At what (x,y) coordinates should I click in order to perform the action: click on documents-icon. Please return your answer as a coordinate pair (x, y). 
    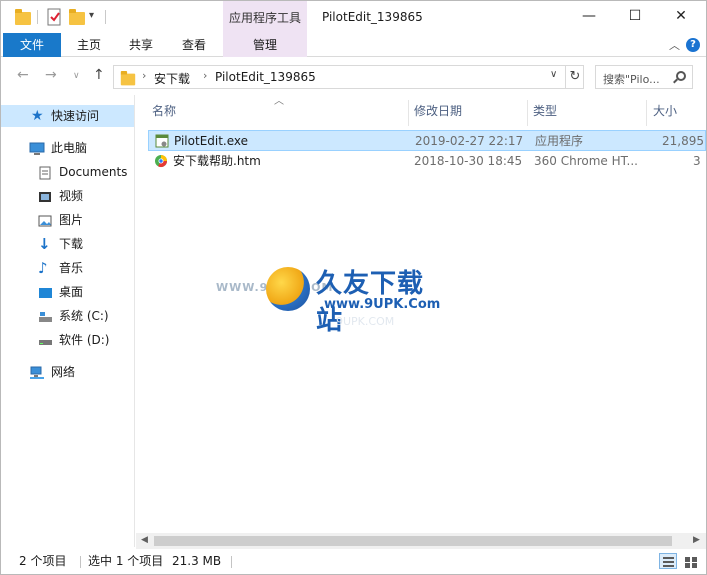
    Looking at the image, I should click on (45, 172).